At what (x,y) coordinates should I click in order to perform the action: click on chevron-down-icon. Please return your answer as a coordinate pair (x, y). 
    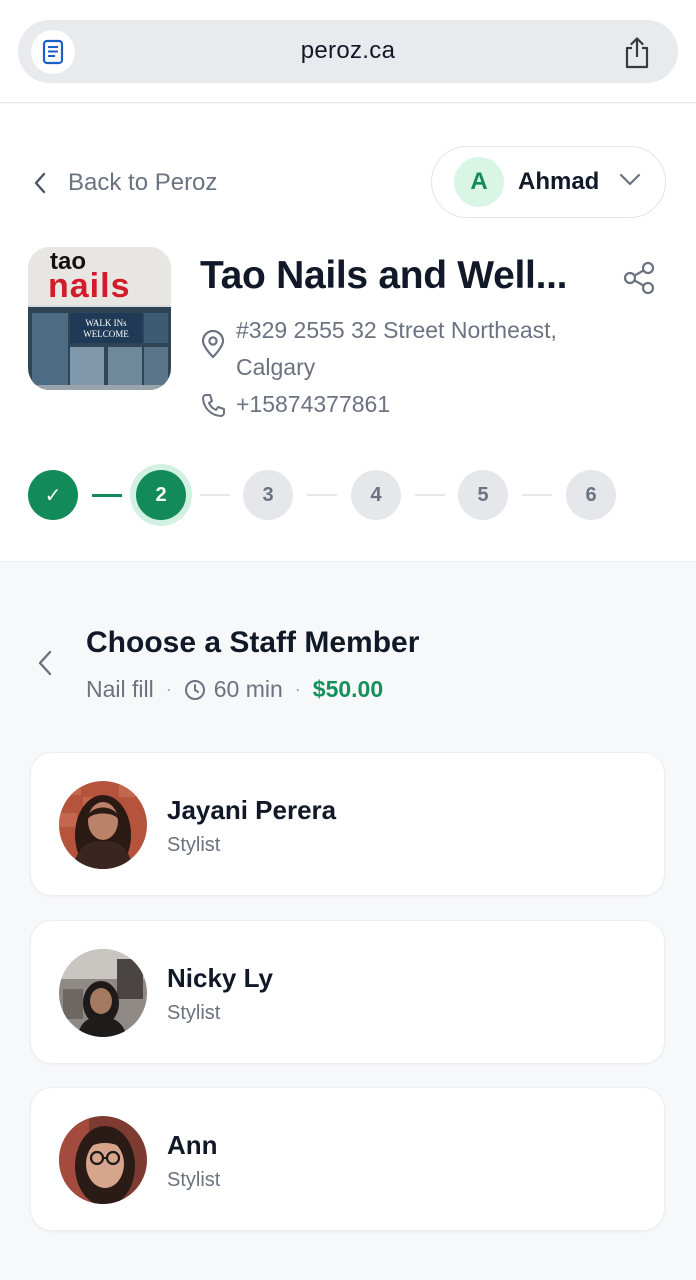
    Looking at the image, I should click on (630, 179).